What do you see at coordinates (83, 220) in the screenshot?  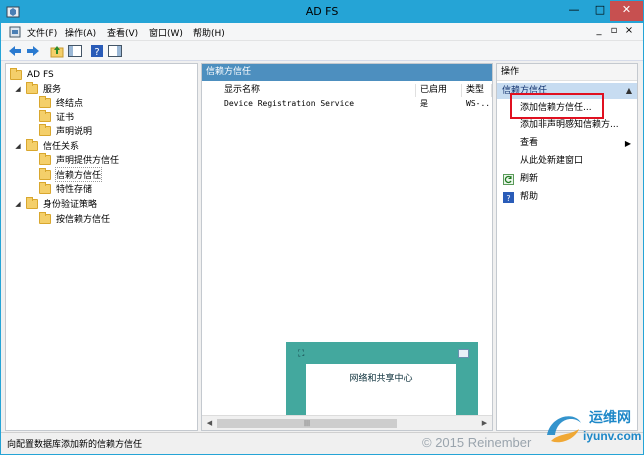 I see `tree-item-label: 按信赖方信任` at bounding box center [83, 220].